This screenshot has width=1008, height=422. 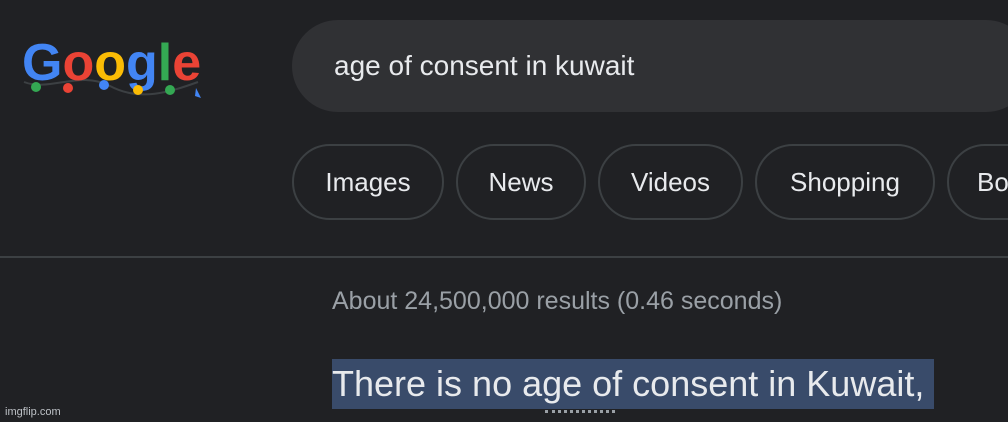 What do you see at coordinates (142, 63) in the screenshot?
I see `logo-letter-g2: g` at bounding box center [142, 63].